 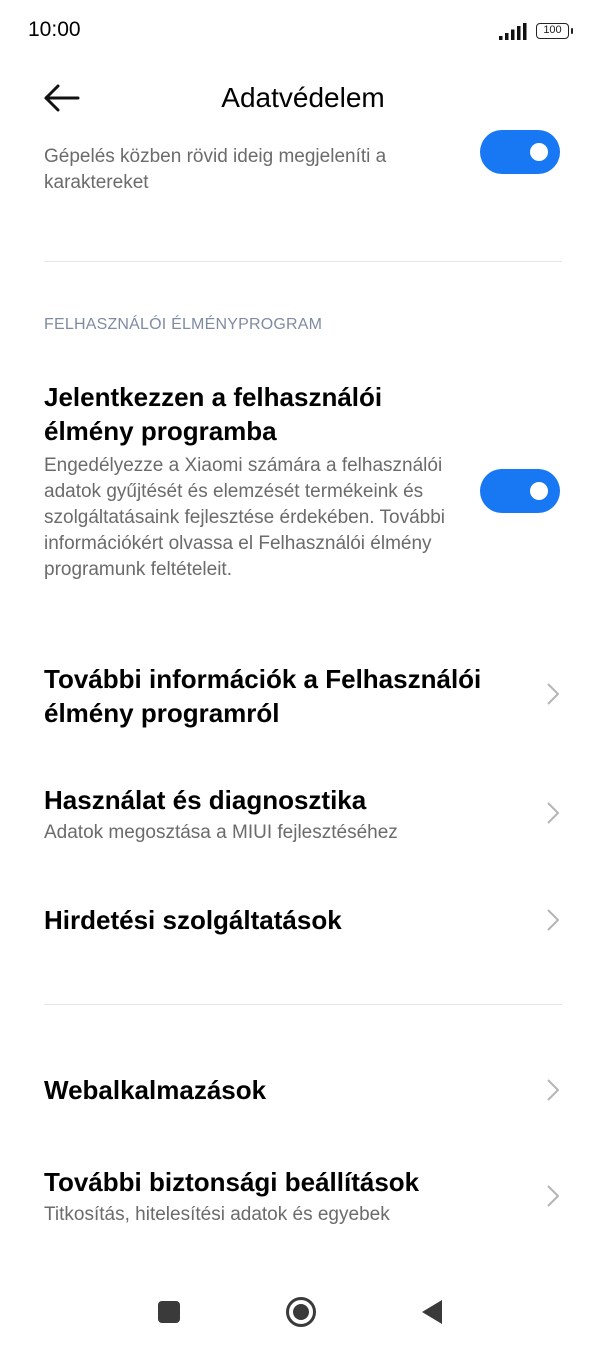 I want to click on status-bar: 10:00 100, so click(x=303, y=32).